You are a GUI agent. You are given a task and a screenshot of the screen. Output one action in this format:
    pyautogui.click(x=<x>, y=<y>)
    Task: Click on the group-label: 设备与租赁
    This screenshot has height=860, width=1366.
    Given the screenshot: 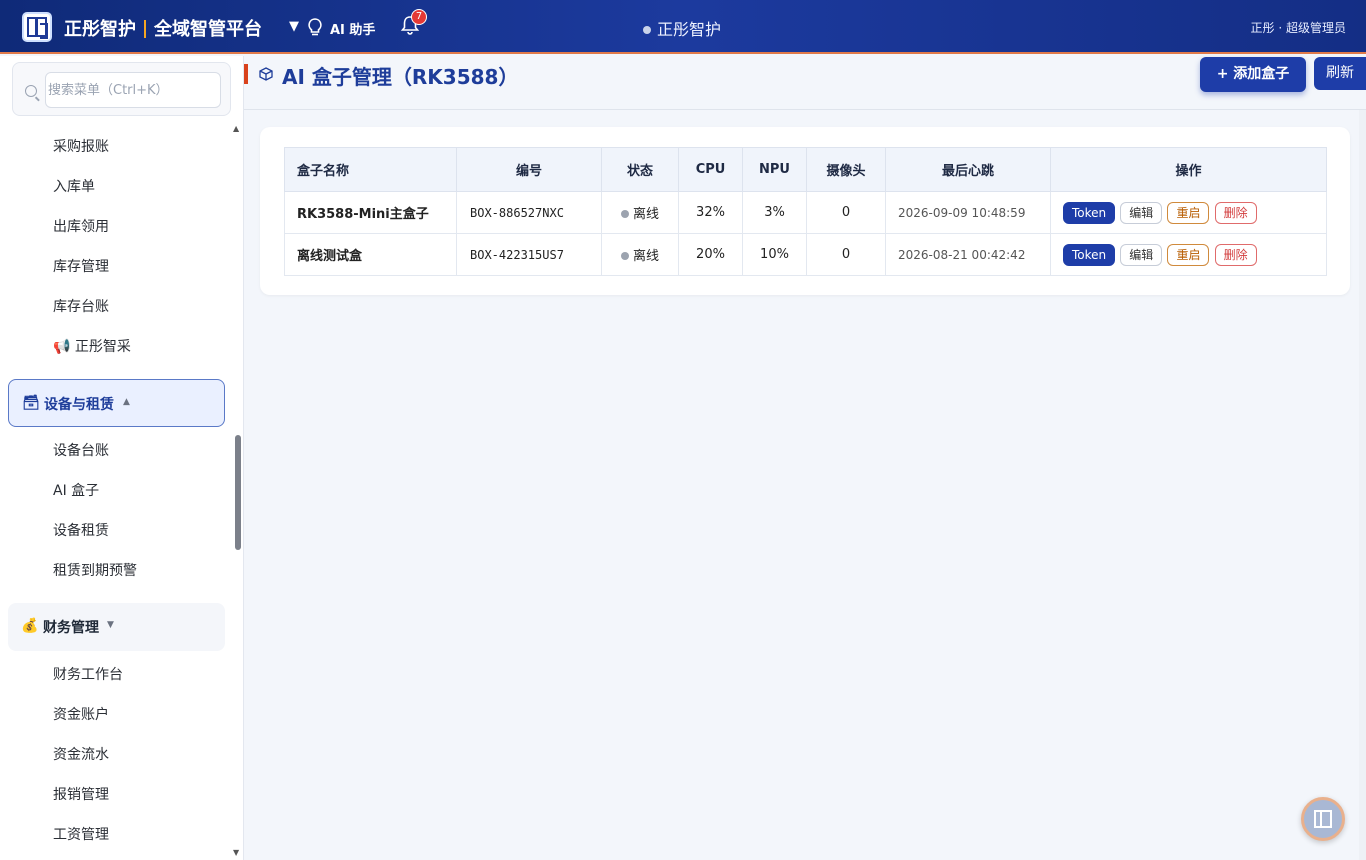 What is the action you would take?
    pyautogui.click(x=79, y=405)
    